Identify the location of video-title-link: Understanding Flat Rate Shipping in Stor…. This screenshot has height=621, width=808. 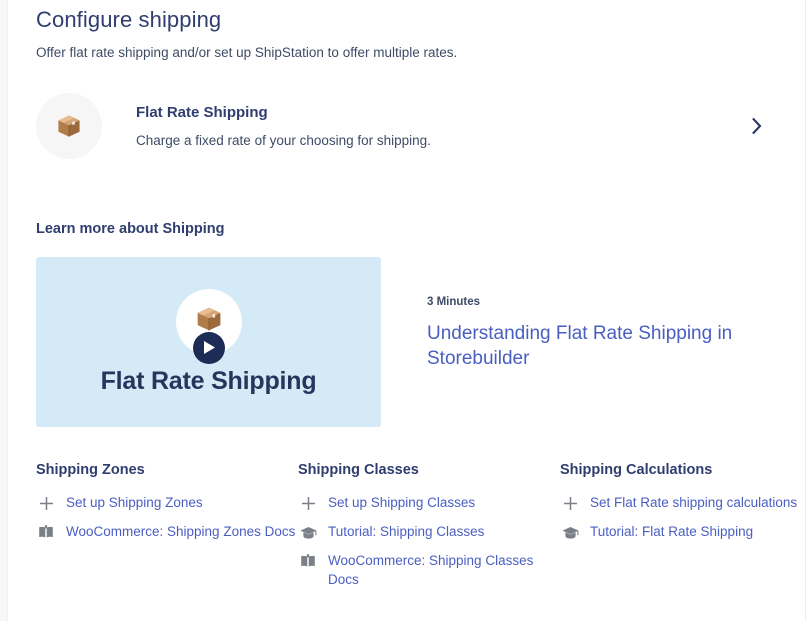
(589, 346).